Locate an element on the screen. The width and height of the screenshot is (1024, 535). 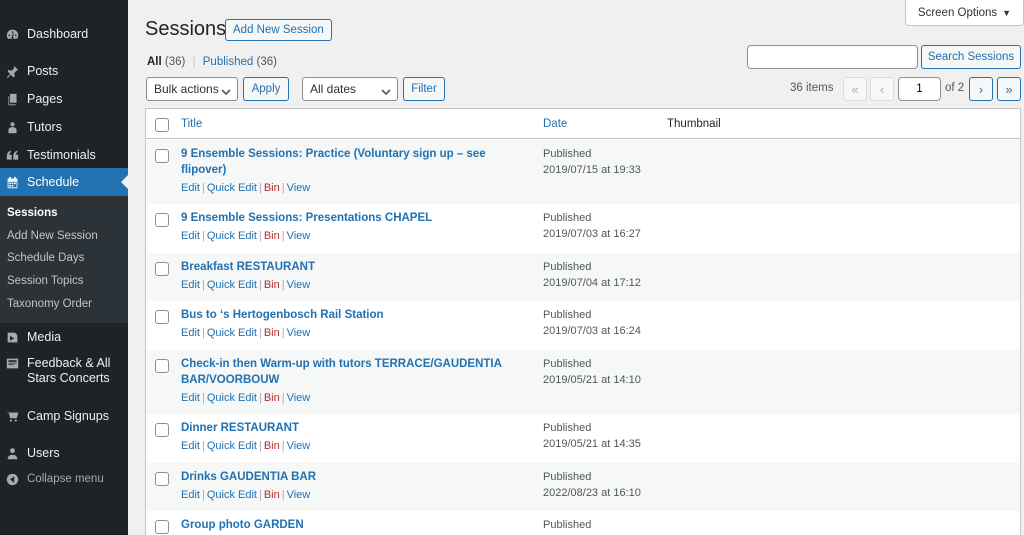
filter-published-link: Published (36) is located at coordinates (240, 62).